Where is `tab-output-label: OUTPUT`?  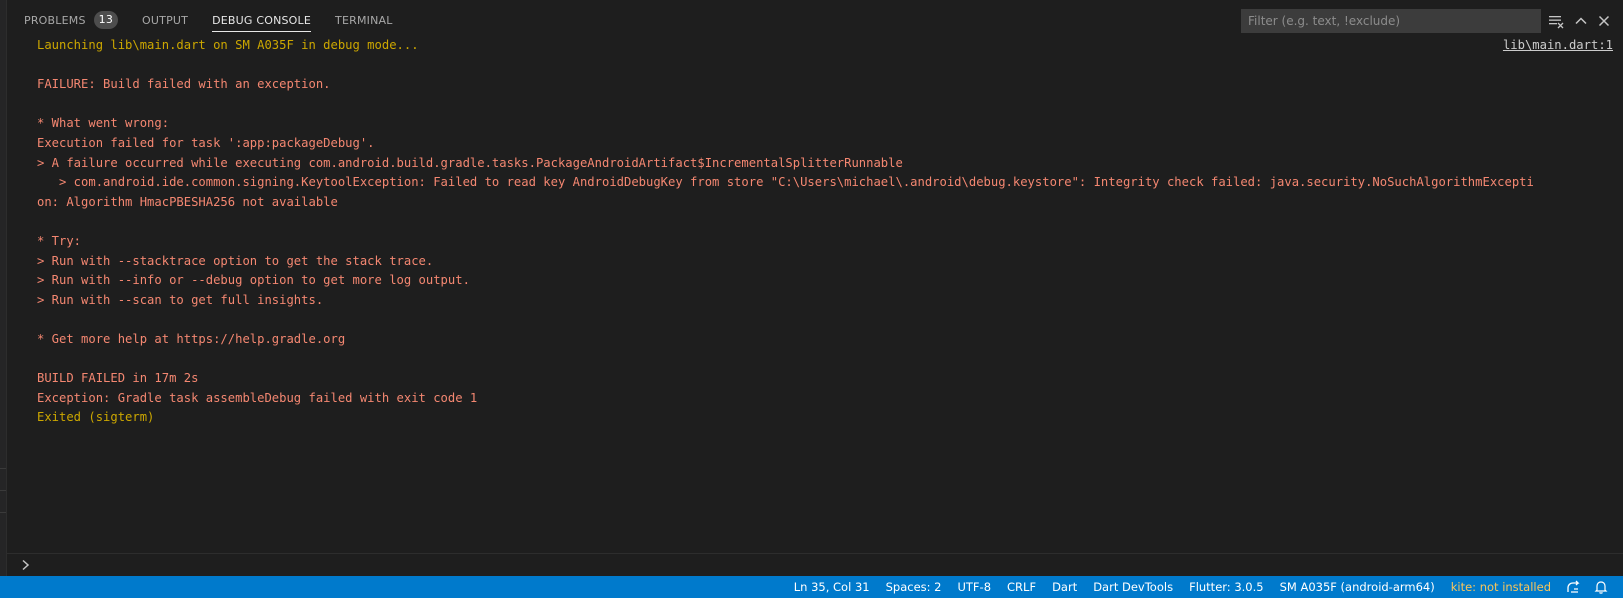
tab-output-label: OUTPUT is located at coordinates (165, 20).